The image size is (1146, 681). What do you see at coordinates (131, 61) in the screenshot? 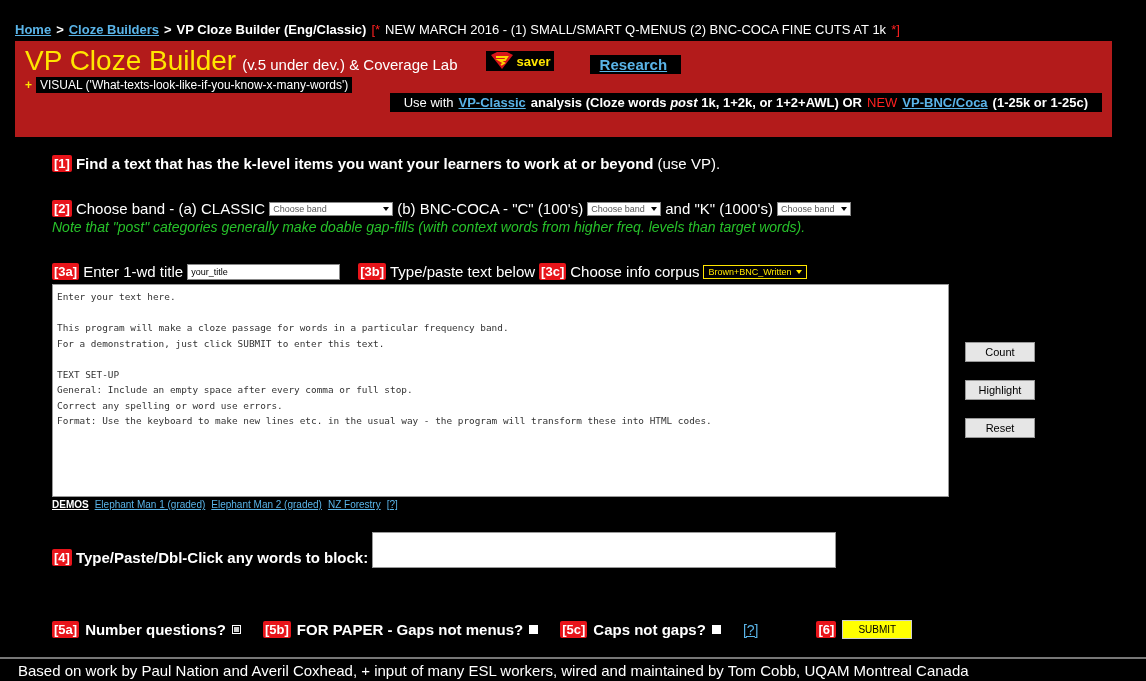
I see `app-title: VP Cloze Builder` at bounding box center [131, 61].